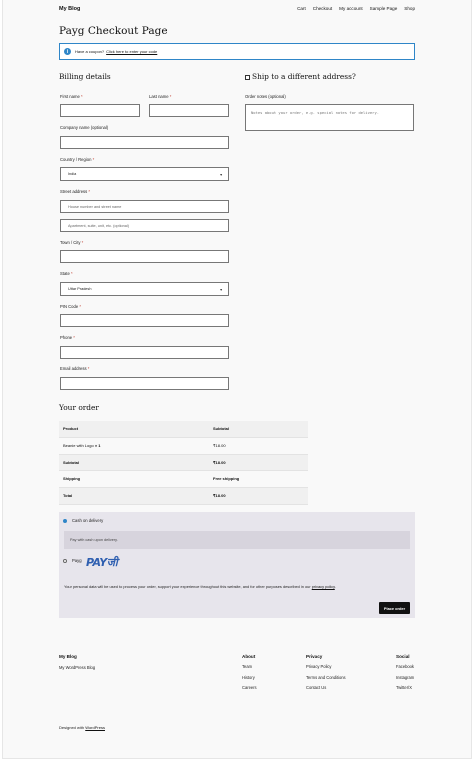 Image resolution: width=474 pixels, height=761 pixels. Describe the element at coordinates (404, 687) in the screenshot. I see `footer-link-twitter: Twitter/X` at that location.